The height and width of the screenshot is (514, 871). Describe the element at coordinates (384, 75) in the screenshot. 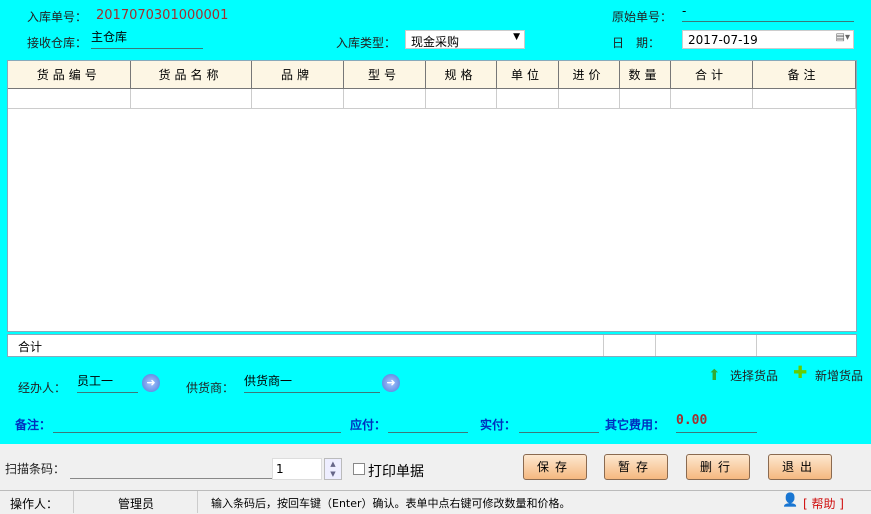

I see `col-header: 型号` at that location.